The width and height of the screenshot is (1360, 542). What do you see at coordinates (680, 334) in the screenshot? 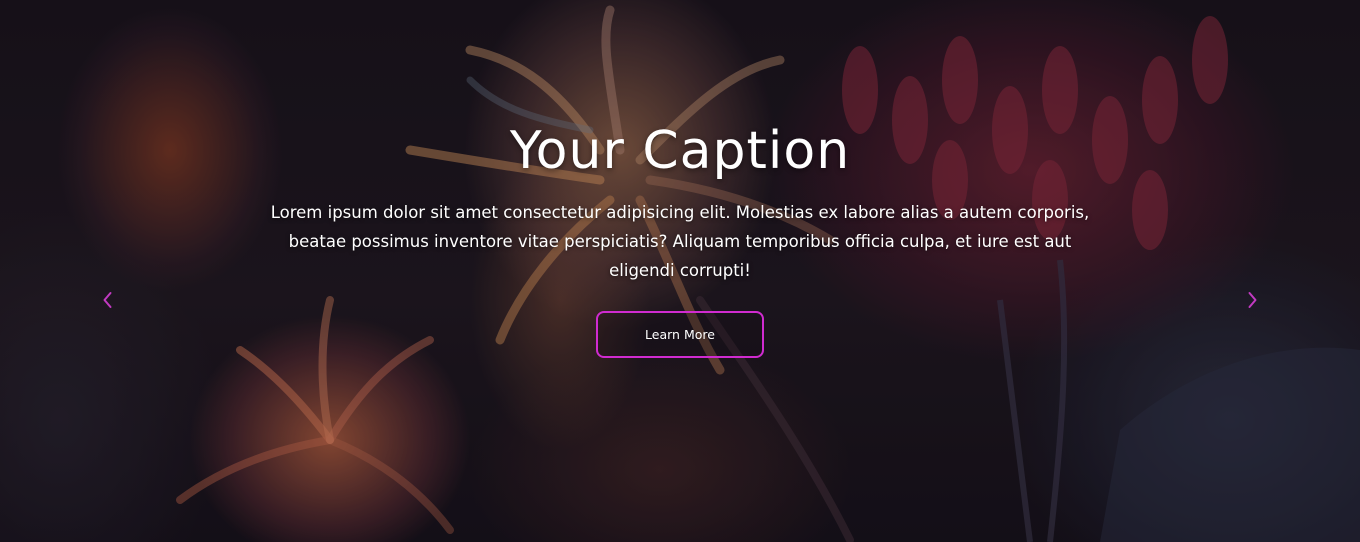
I see `learn-more-button: Learn More` at bounding box center [680, 334].